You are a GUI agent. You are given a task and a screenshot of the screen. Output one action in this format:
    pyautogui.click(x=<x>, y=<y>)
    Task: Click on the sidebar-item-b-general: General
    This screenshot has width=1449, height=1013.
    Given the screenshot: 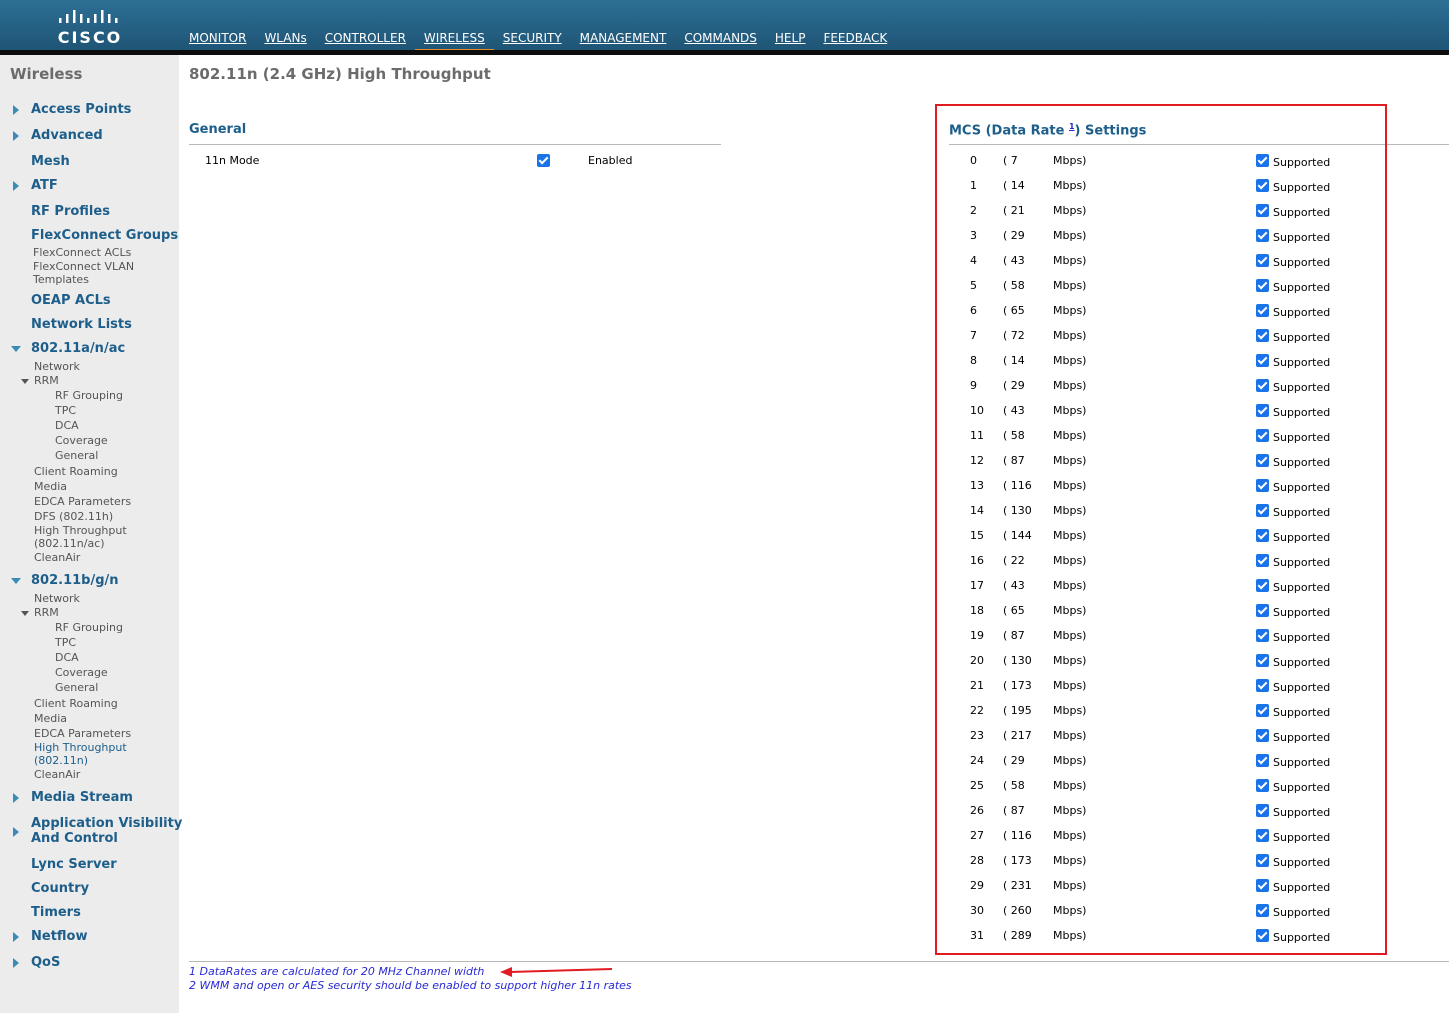 What is the action you would take?
    pyautogui.click(x=76, y=687)
    